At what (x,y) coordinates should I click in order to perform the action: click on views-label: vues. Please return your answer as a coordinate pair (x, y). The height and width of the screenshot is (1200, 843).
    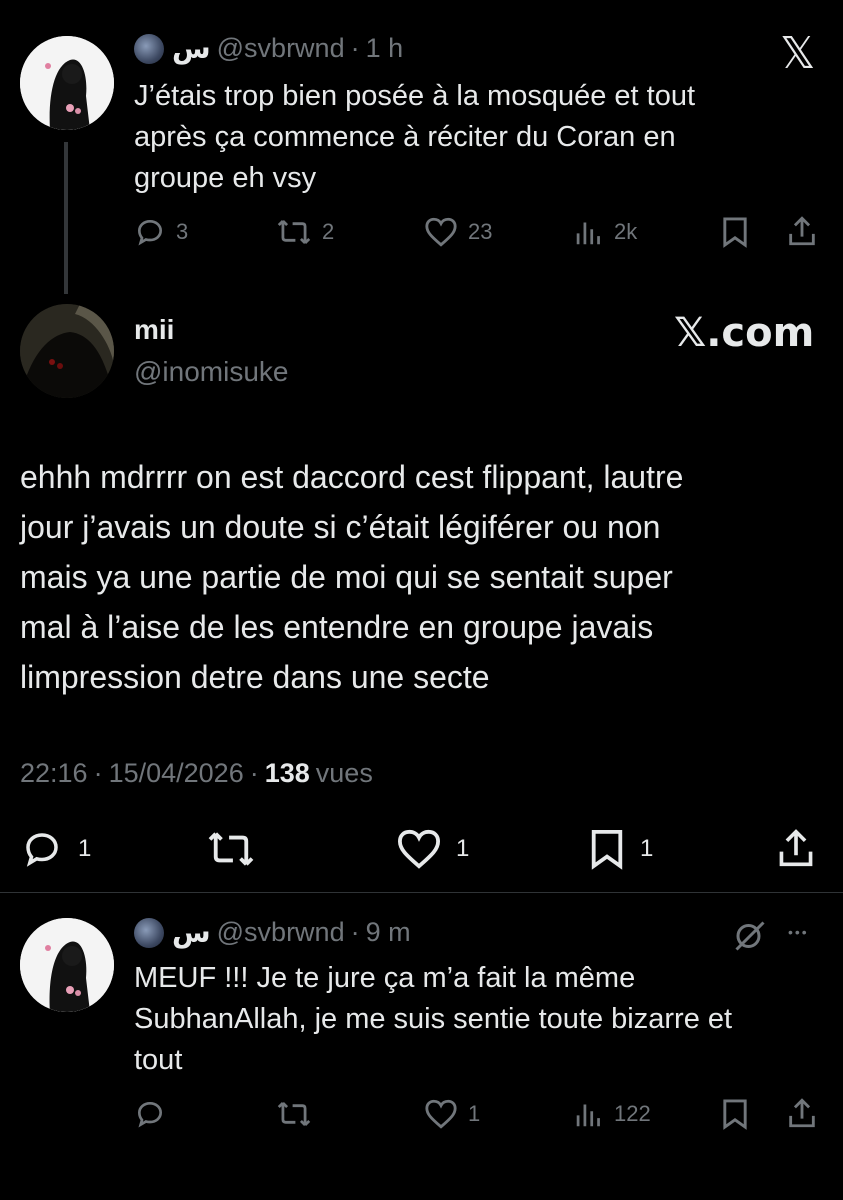
    Looking at the image, I should click on (344, 773).